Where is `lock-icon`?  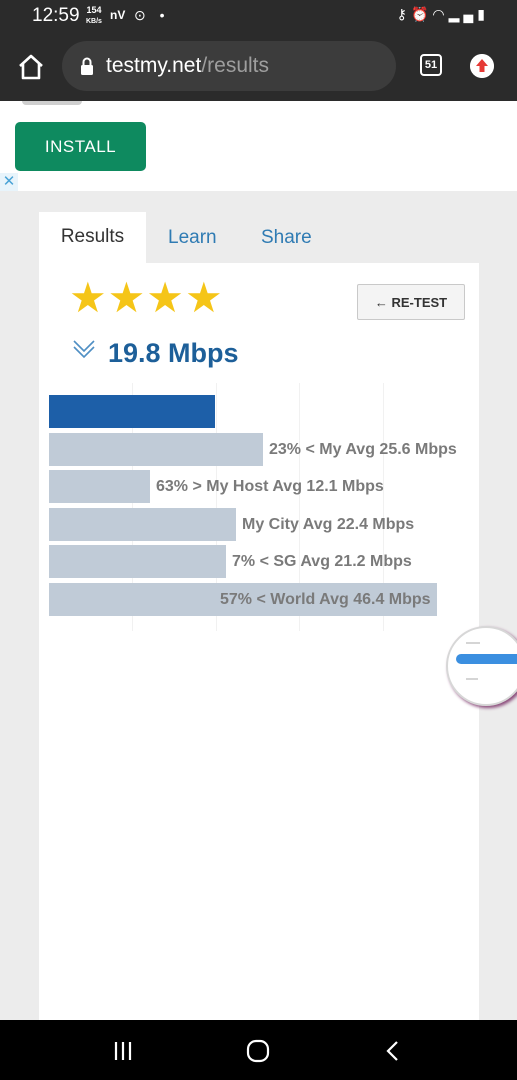
lock-icon is located at coordinates (87, 66).